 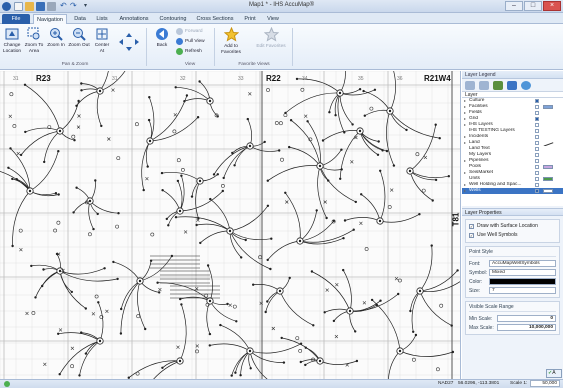 What do you see at coordinates (134, 19) in the screenshot?
I see `tab-annotations: Annotations` at bounding box center [134, 19].